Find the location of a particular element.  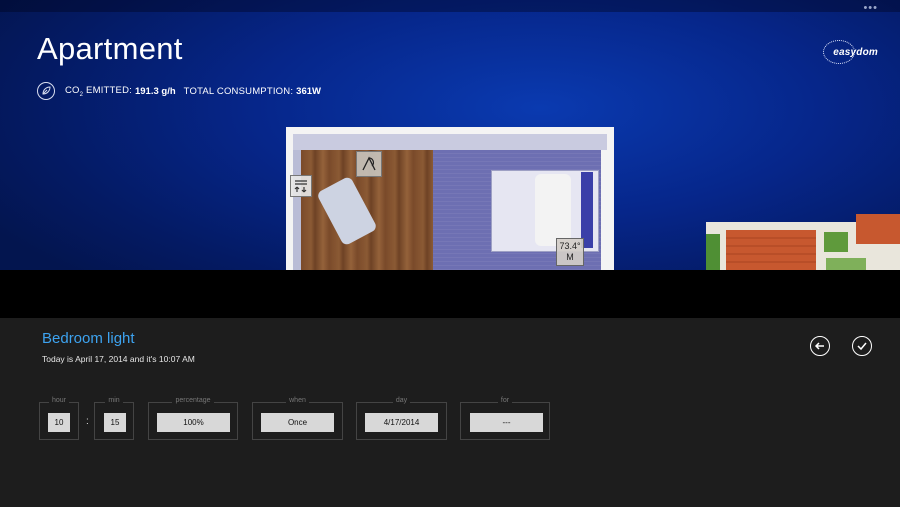

when-field: when Once is located at coordinates (297, 418).